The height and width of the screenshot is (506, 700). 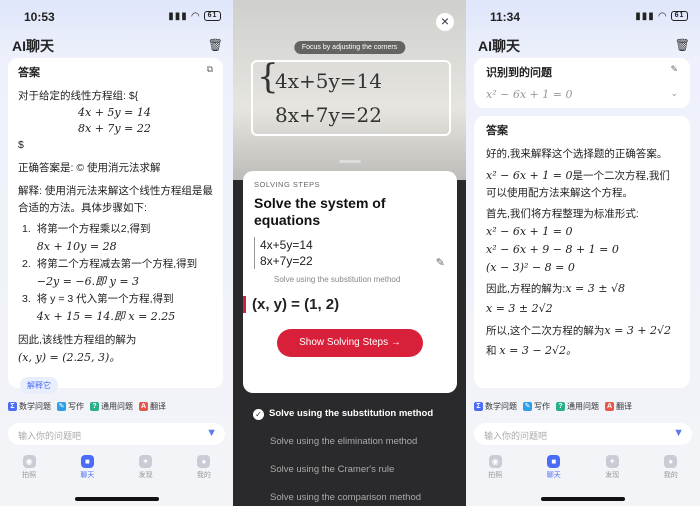 I want to click on list-item: 1. 将第一个方程乘以2,得到 8x + 10y = 28, so click(x=86, y=238).